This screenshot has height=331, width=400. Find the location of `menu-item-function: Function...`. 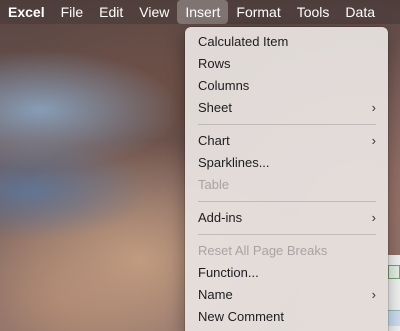

menu-item-function: Function... is located at coordinates (286, 273).